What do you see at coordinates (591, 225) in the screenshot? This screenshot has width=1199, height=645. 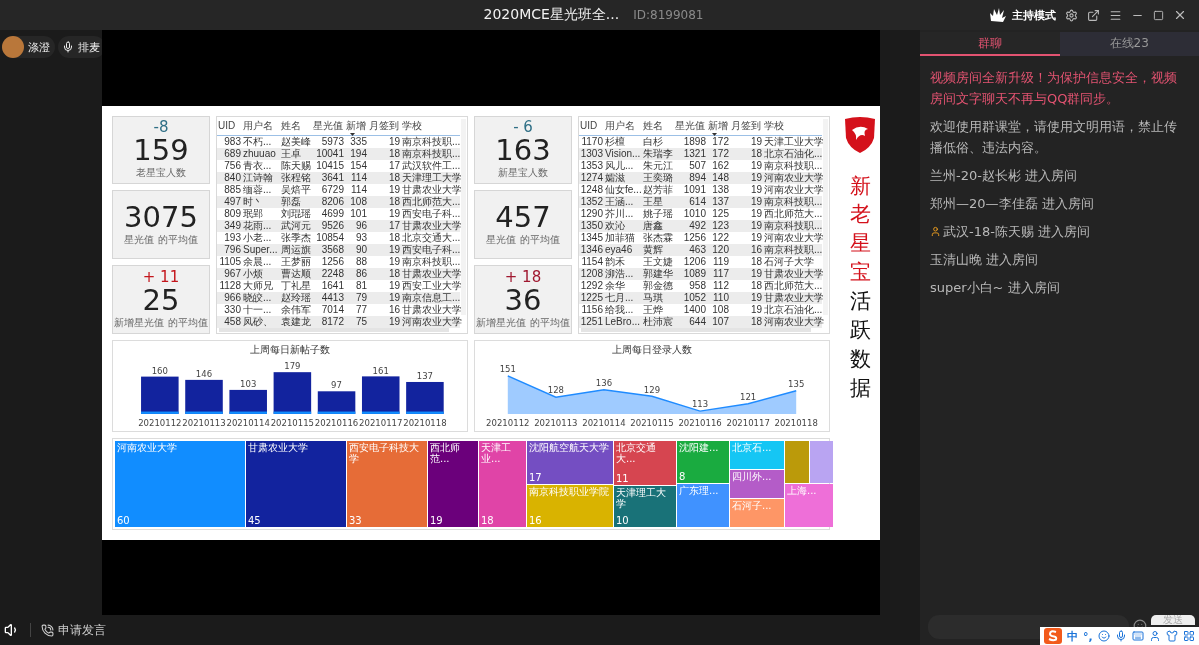 I see `table-cell: 1350` at bounding box center [591, 225].